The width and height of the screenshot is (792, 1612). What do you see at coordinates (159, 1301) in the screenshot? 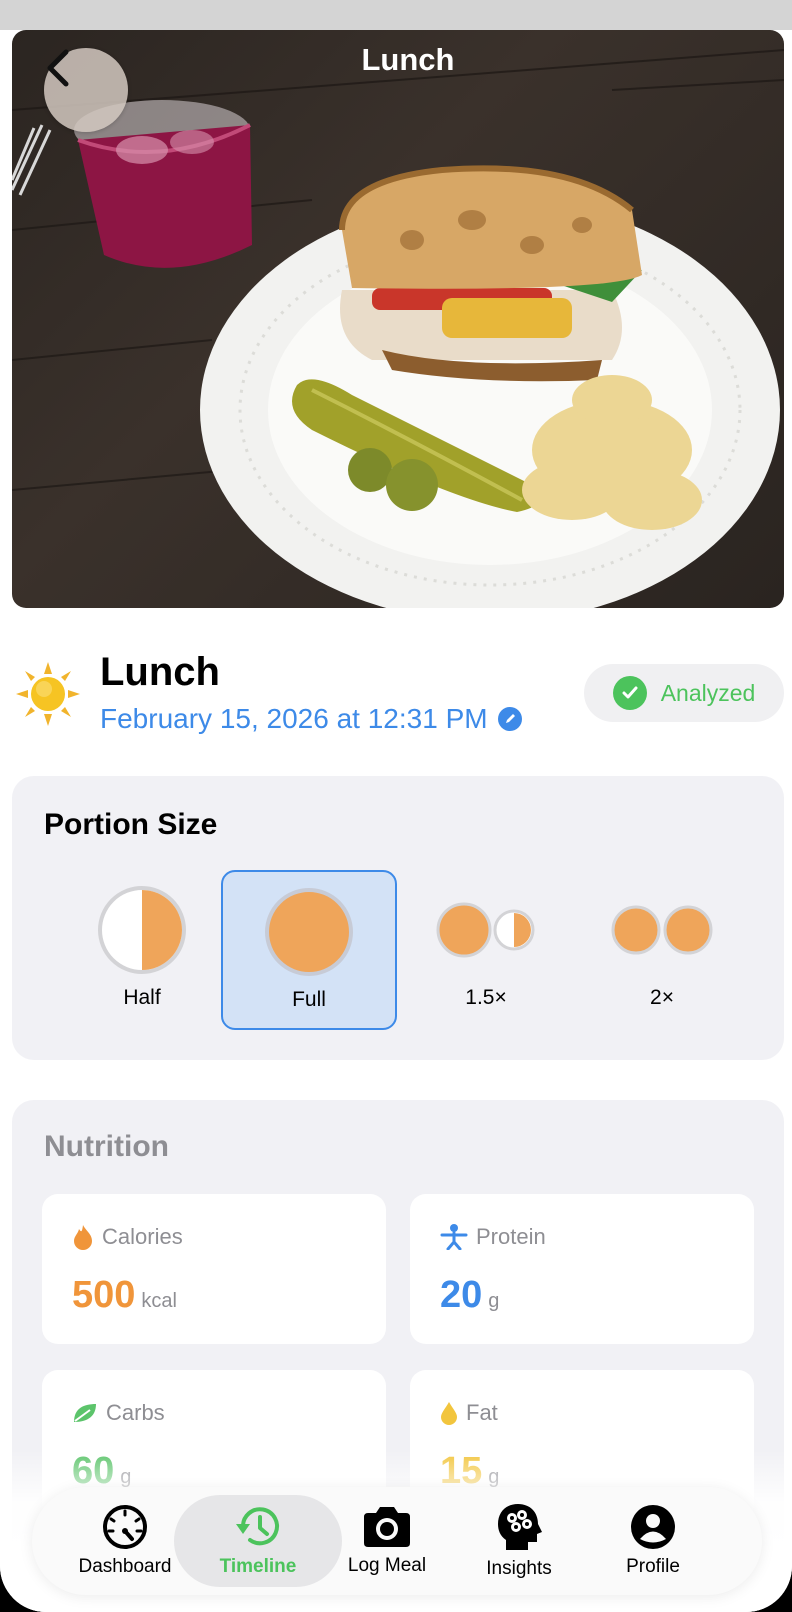
I see `calories-unit: kcal` at bounding box center [159, 1301].